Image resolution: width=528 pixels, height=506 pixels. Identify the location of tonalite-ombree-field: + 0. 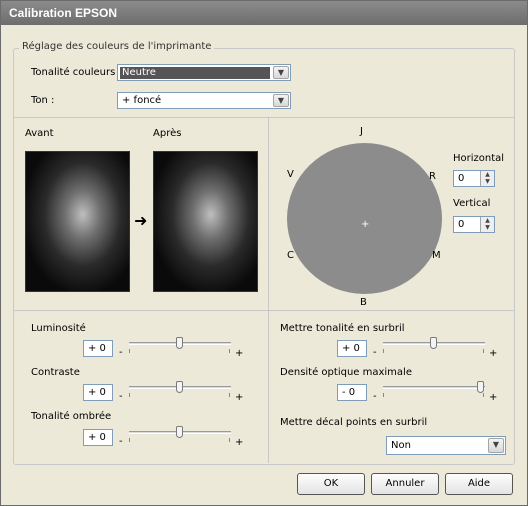
(98, 437).